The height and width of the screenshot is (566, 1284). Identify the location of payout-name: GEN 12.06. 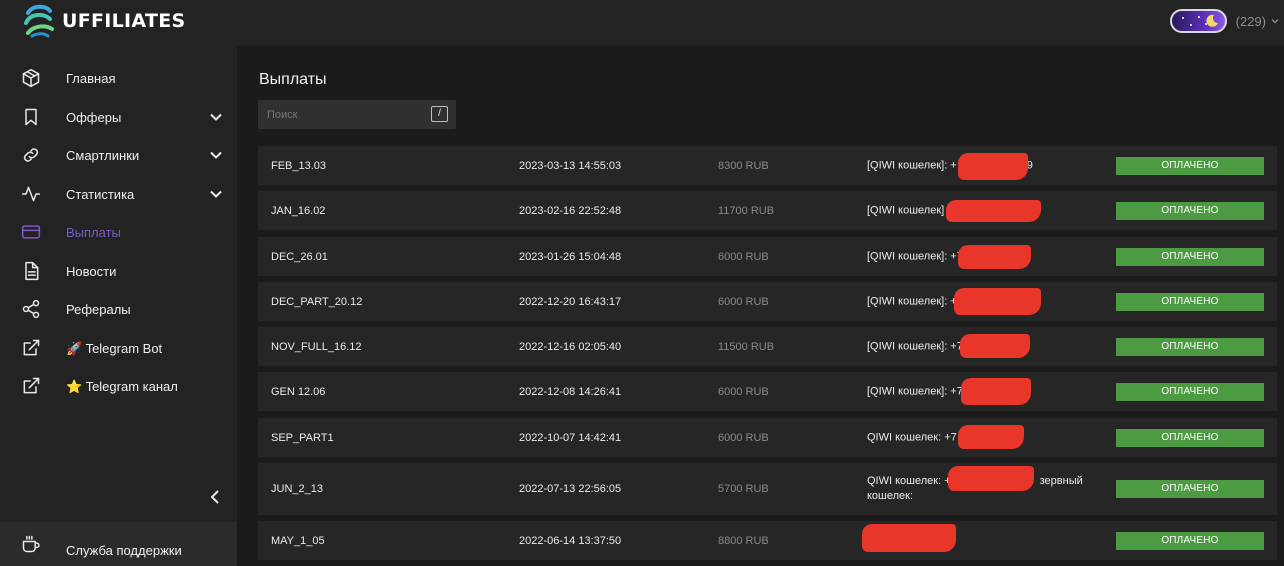
(298, 391).